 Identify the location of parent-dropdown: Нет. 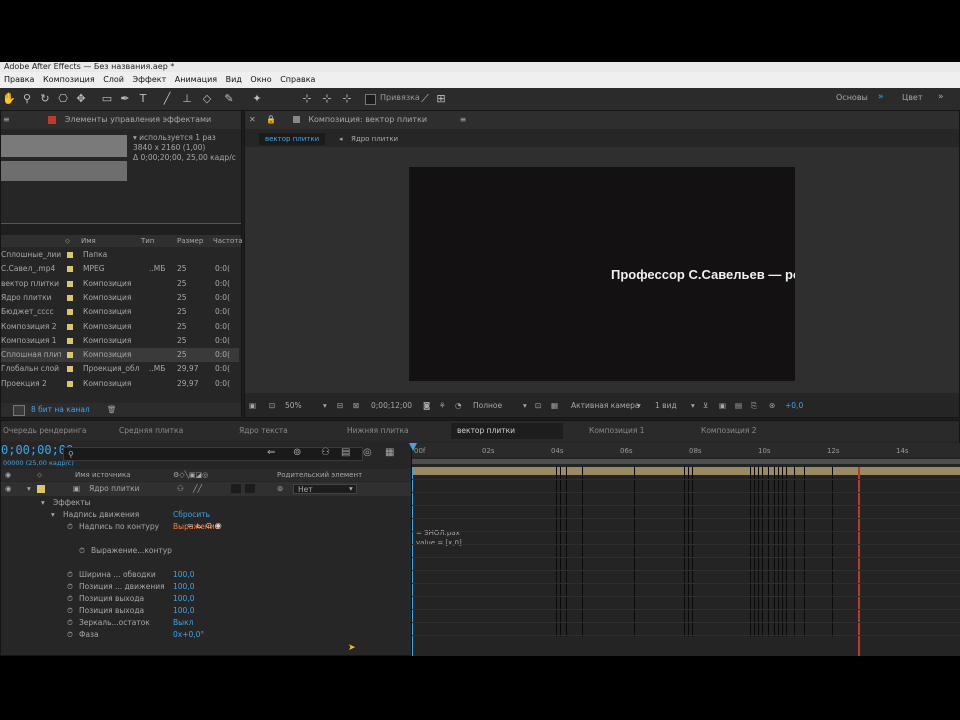
(325, 489).